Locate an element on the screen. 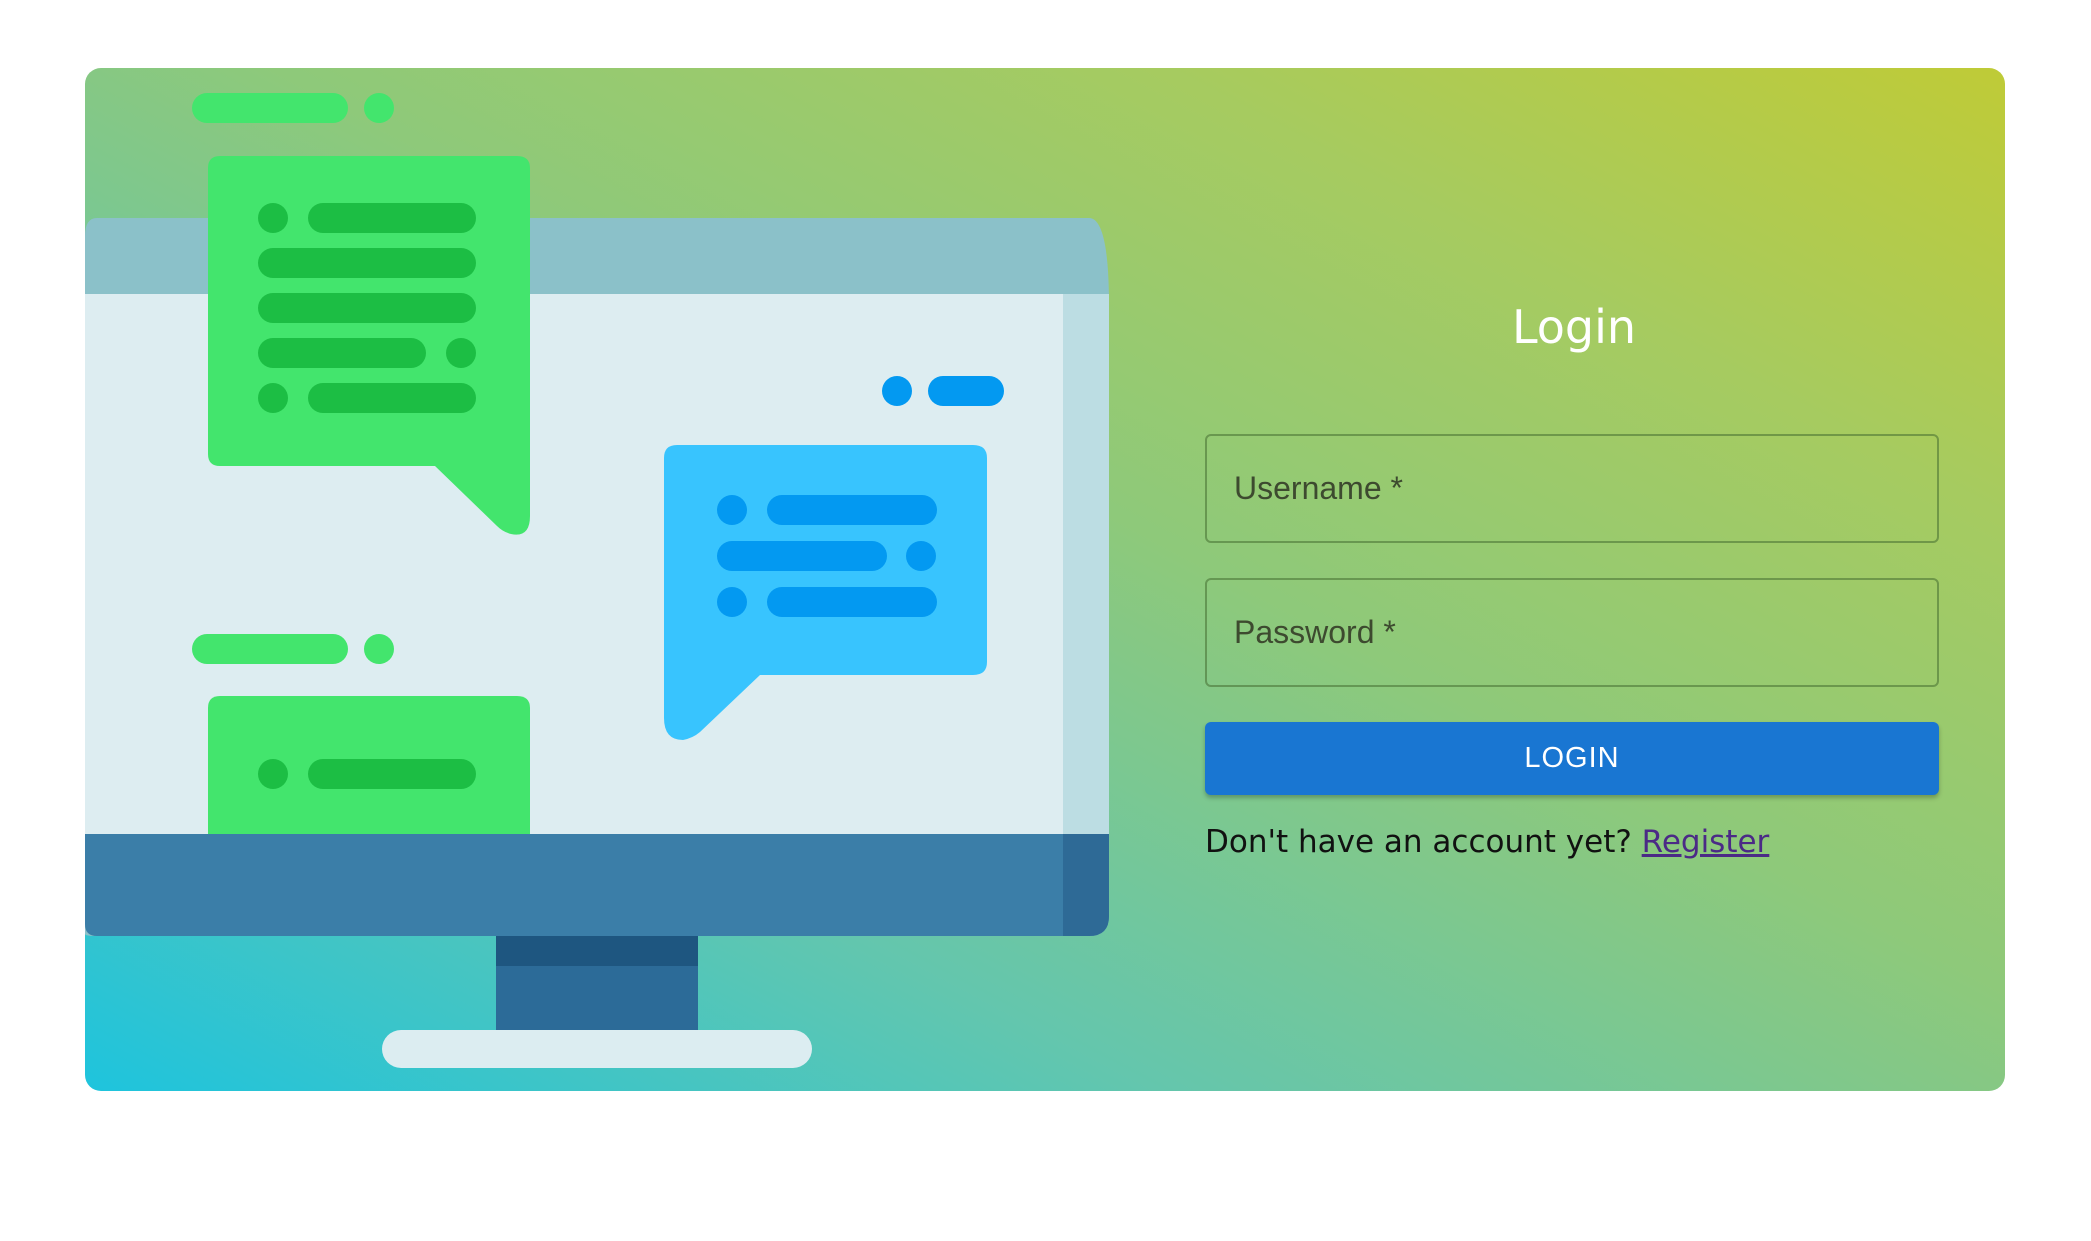 This screenshot has height=1241, width=2091. register-prompt: Don't have an account yet? Register is located at coordinates (1487, 842).